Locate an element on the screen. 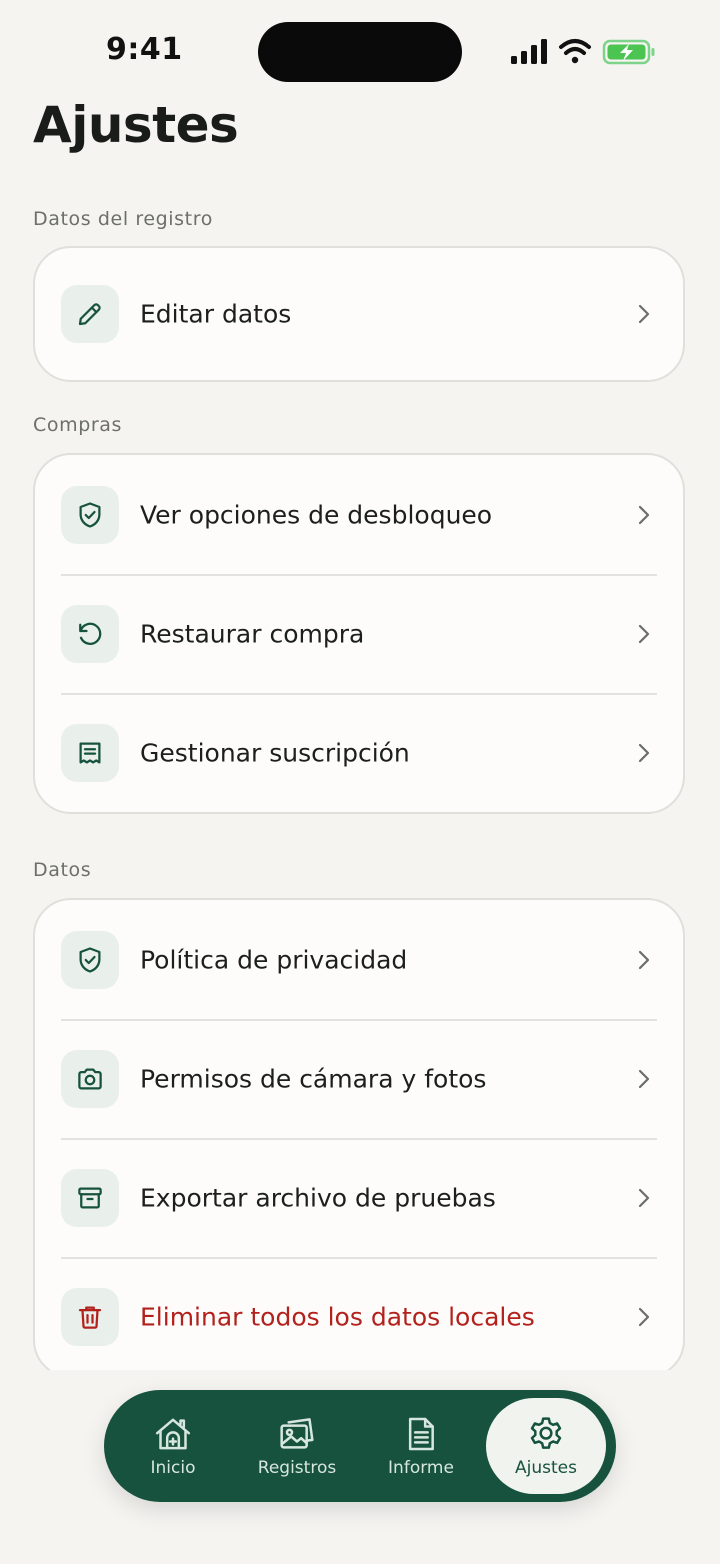 This screenshot has height=1564, width=720. settings-row-permisos-camara: Permisos de cámara y fotos is located at coordinates (359, 1078).